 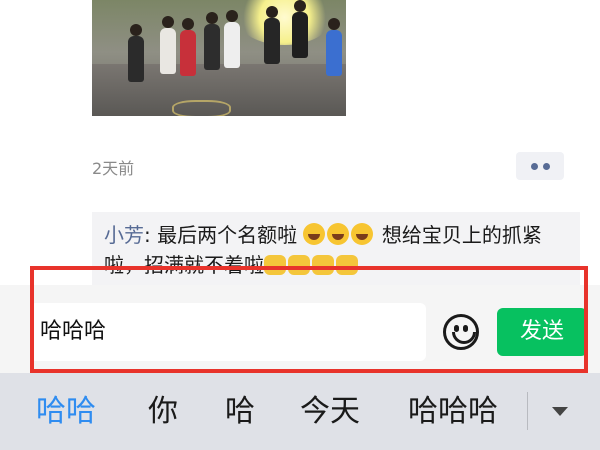 I want to click on photo-blur-glow, so click(x=284, y=22).